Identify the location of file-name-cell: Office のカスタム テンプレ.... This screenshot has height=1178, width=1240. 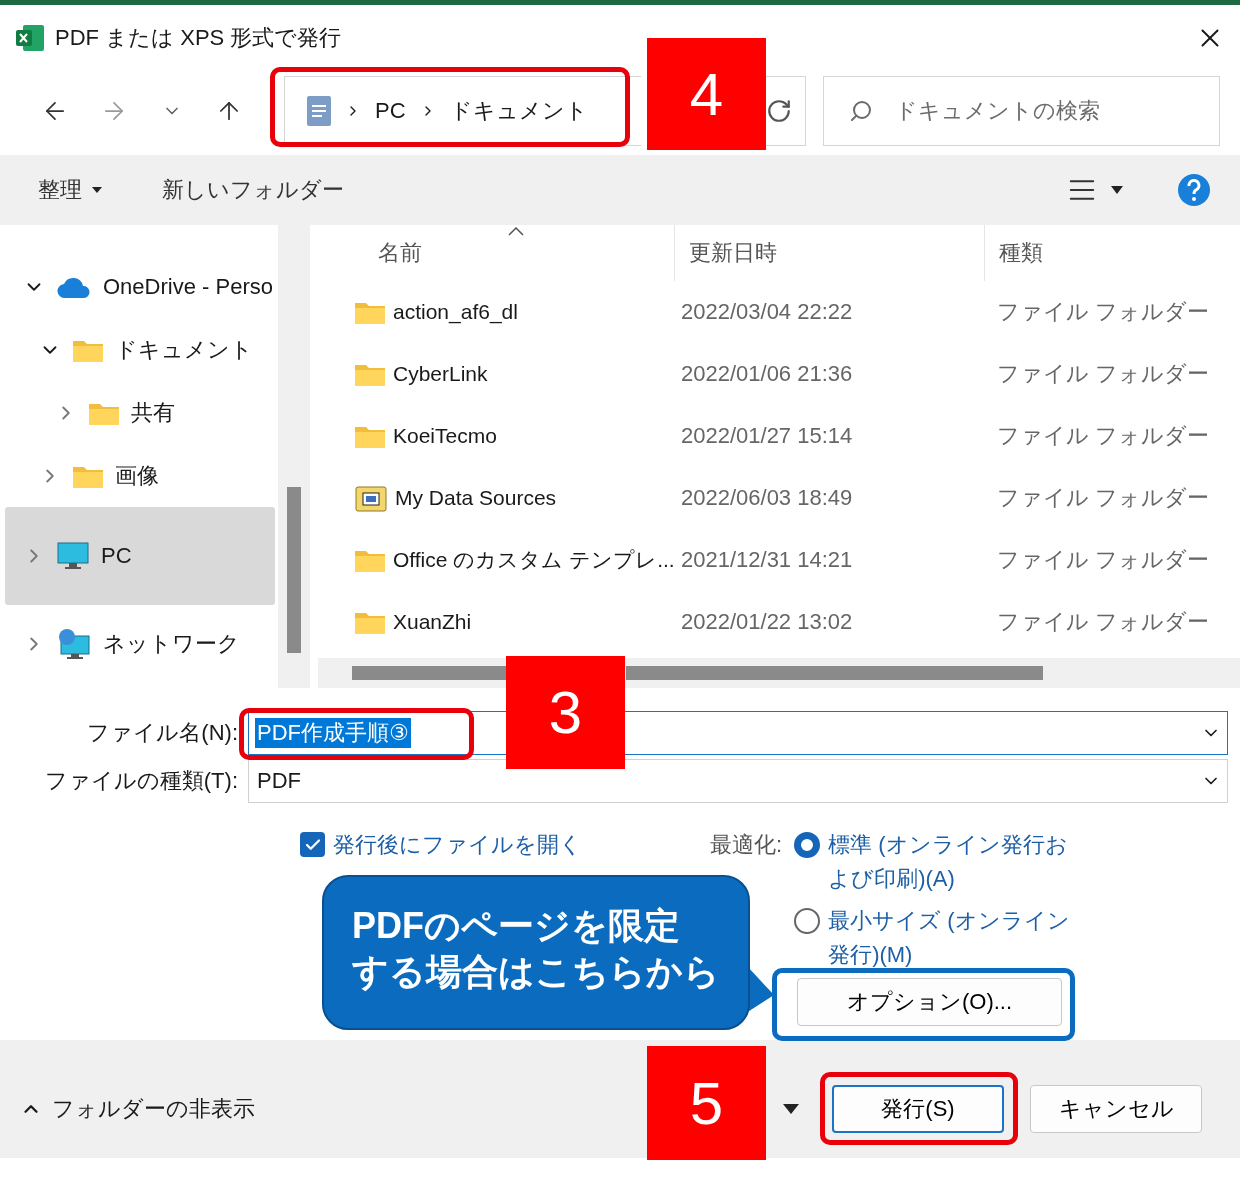
(496, 560).